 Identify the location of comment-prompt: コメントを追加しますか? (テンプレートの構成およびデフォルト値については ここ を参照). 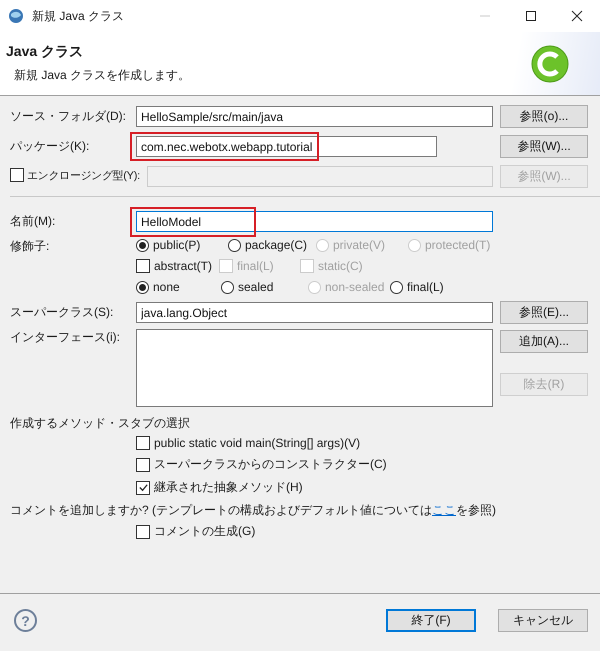
(254, 510).